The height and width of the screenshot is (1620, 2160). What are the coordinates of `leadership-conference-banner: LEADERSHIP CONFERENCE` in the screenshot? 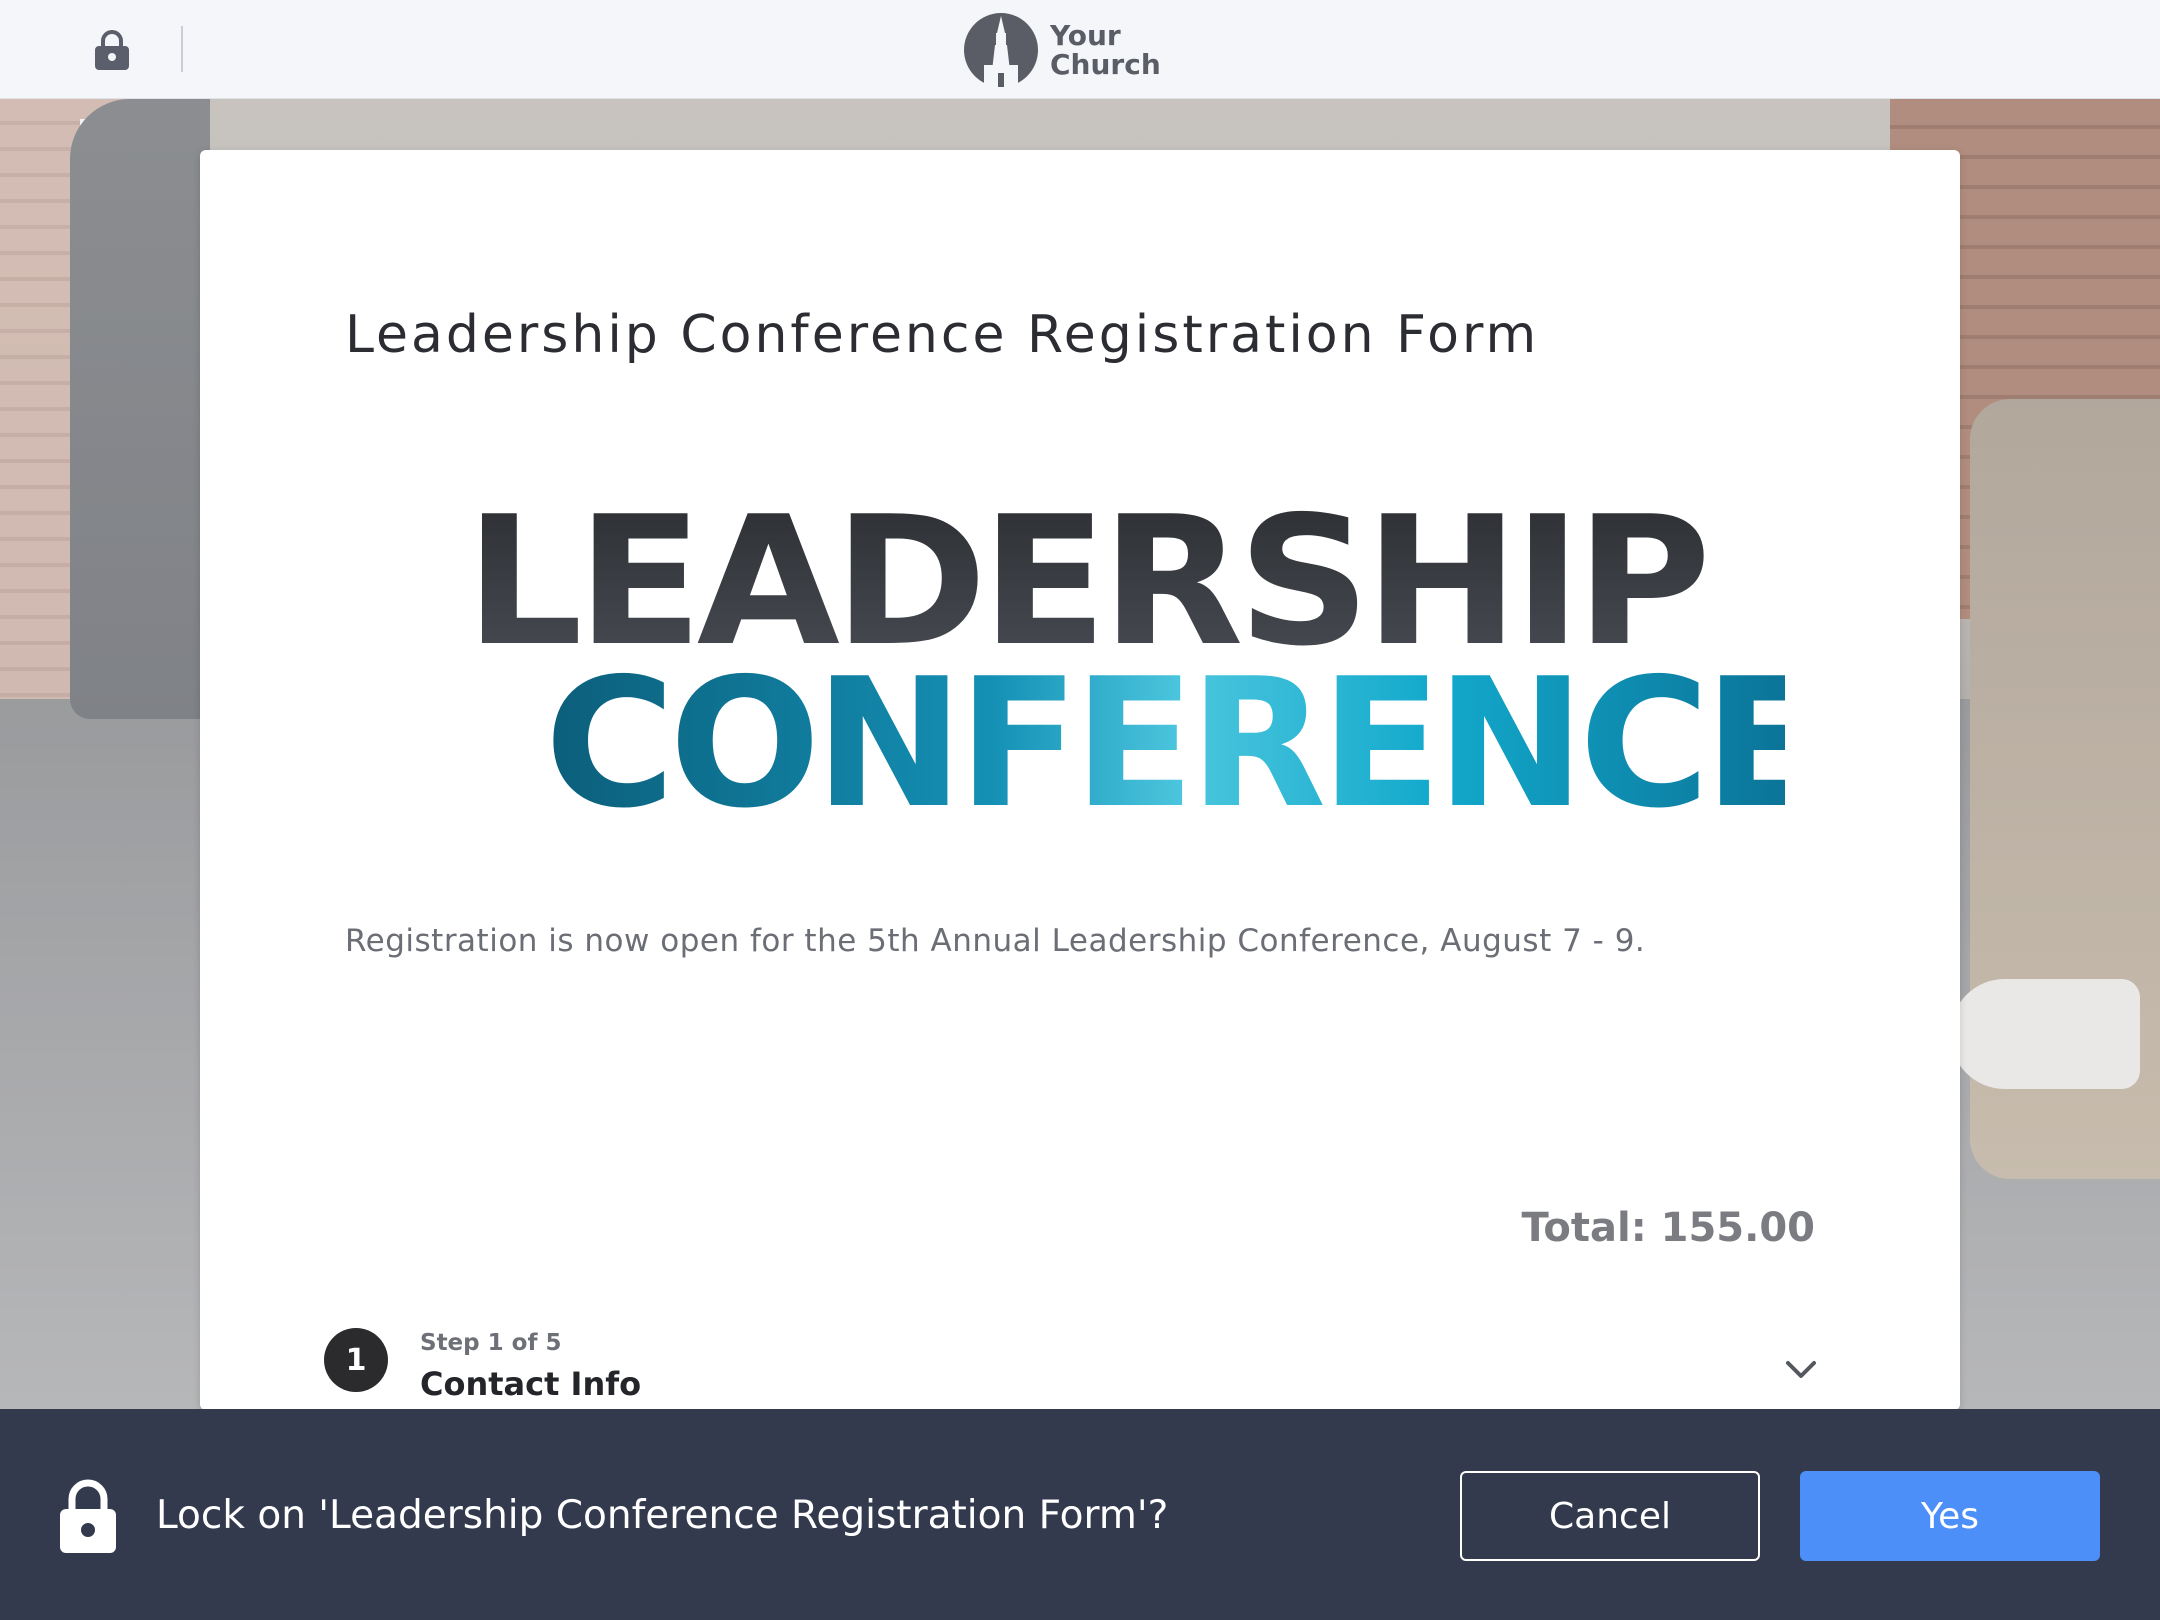 It's located at (1125, 660).